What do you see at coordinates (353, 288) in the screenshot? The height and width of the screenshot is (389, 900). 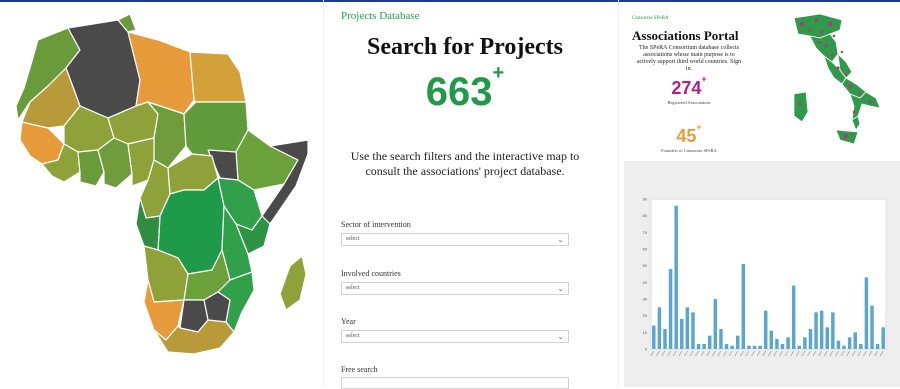 I see `countries-select-value: select` at bounding box center [353, 288].